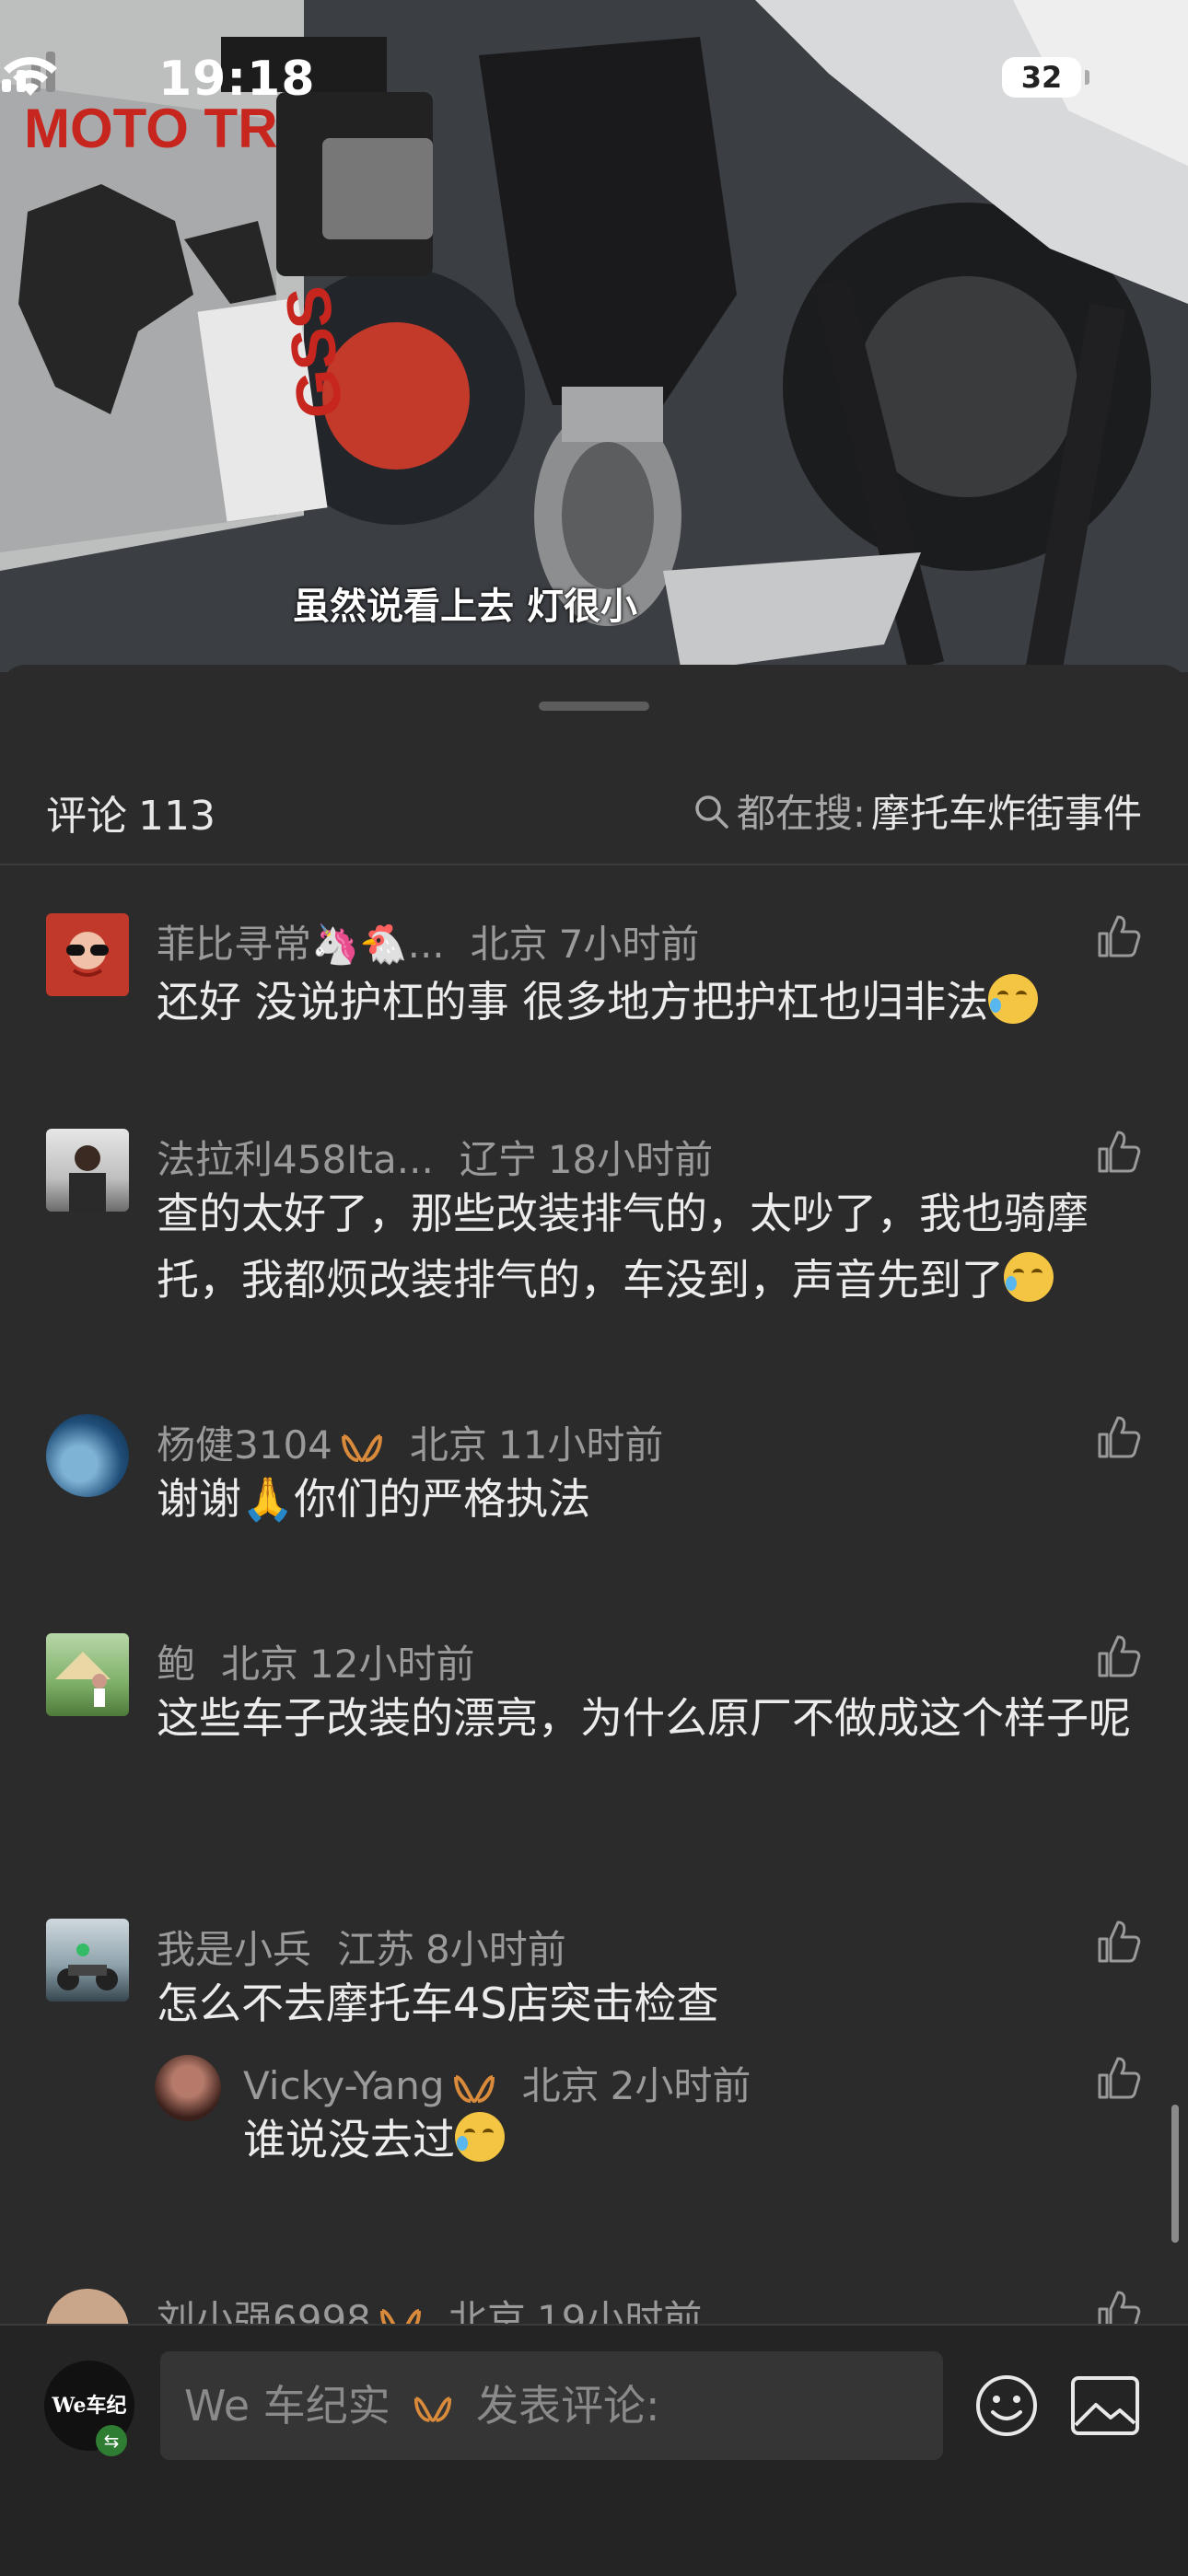 This screenshot has height=2576, width=1188. What do you see at coordinates (268, 1499) in the screenshot?
I see `pray-emoji-icon: 🙏` at bounding box center [268, 1499].